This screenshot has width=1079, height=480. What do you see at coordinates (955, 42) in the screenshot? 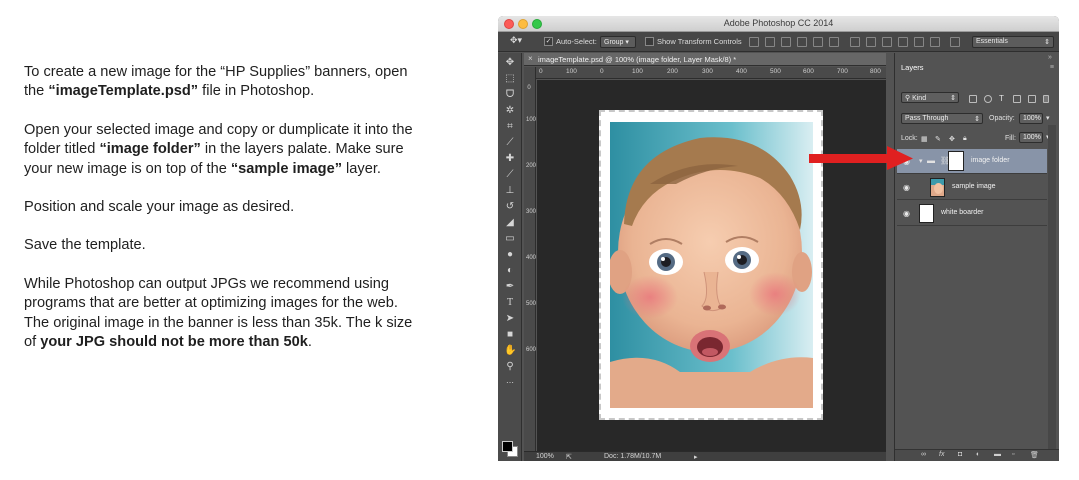
I see `auto-align-icon` at bounding box center [955, 42].